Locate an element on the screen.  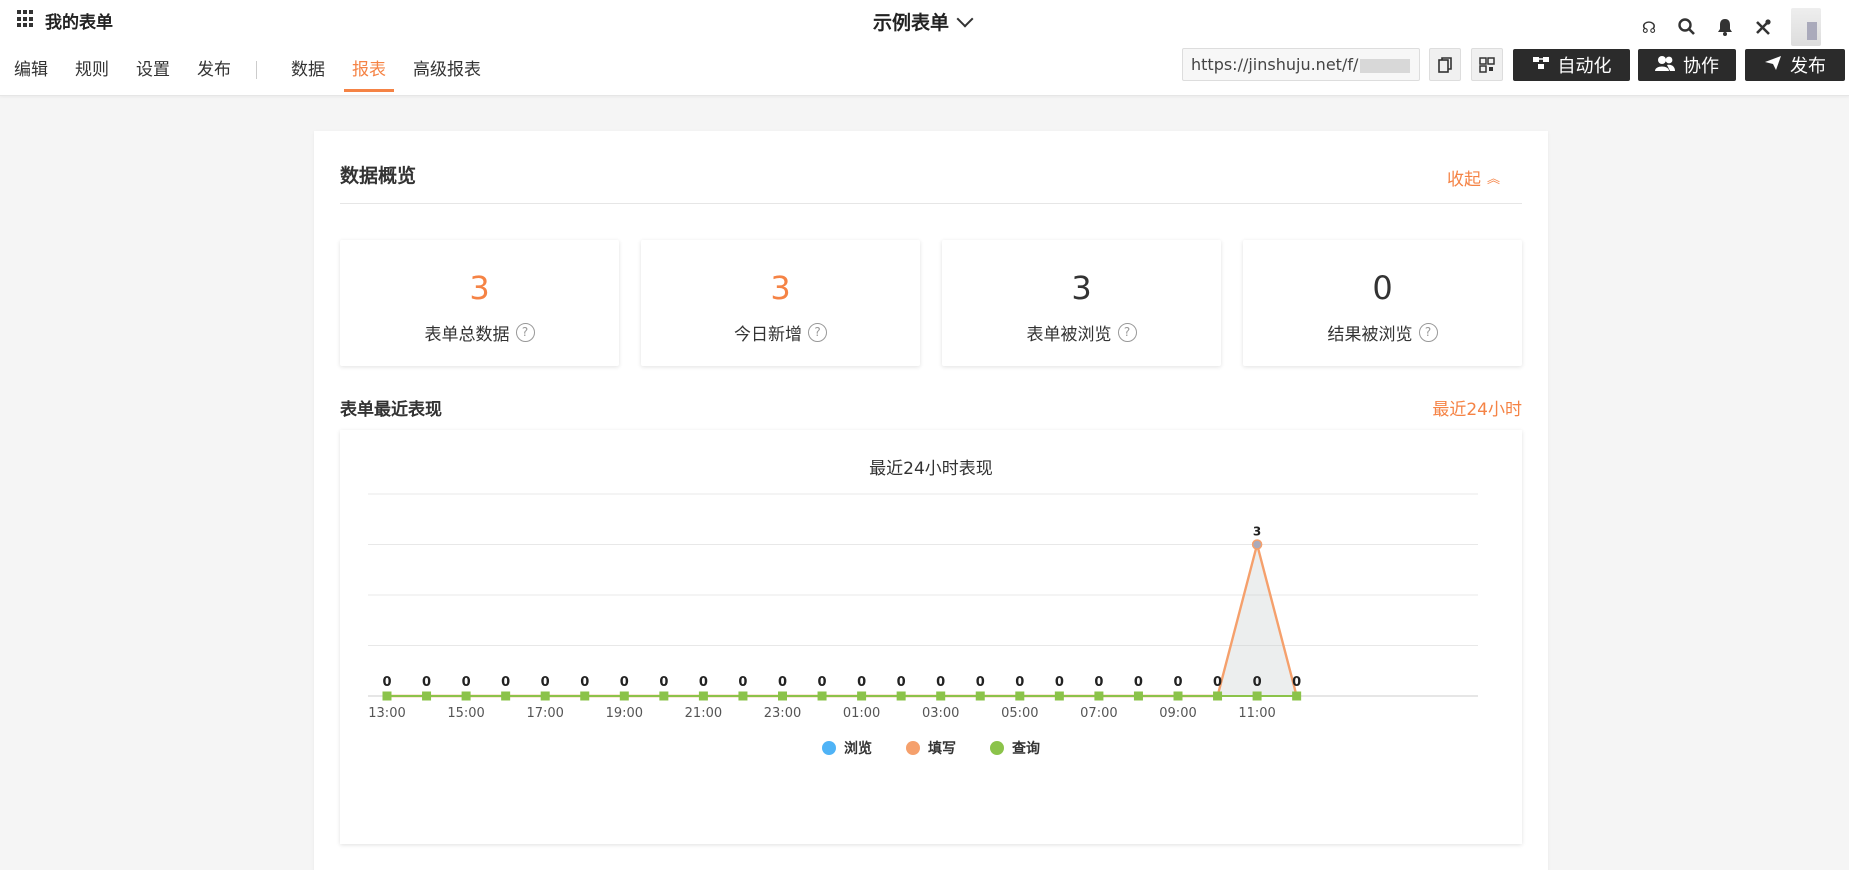
x-tick-label: 11:00 is located at coordinates (1256, 713).